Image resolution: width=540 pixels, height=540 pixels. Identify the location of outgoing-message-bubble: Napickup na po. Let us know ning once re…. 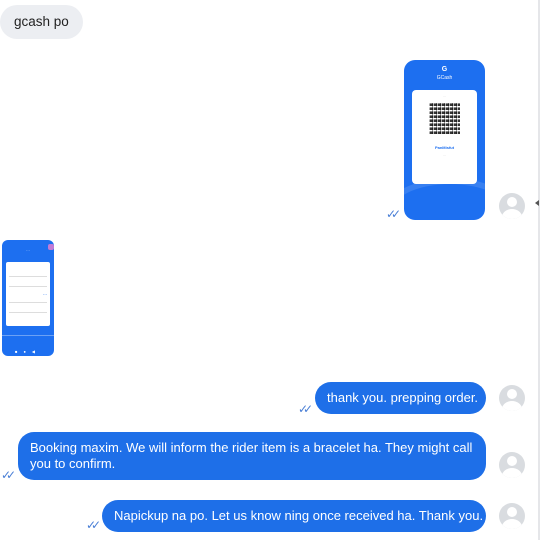
(294, 516).